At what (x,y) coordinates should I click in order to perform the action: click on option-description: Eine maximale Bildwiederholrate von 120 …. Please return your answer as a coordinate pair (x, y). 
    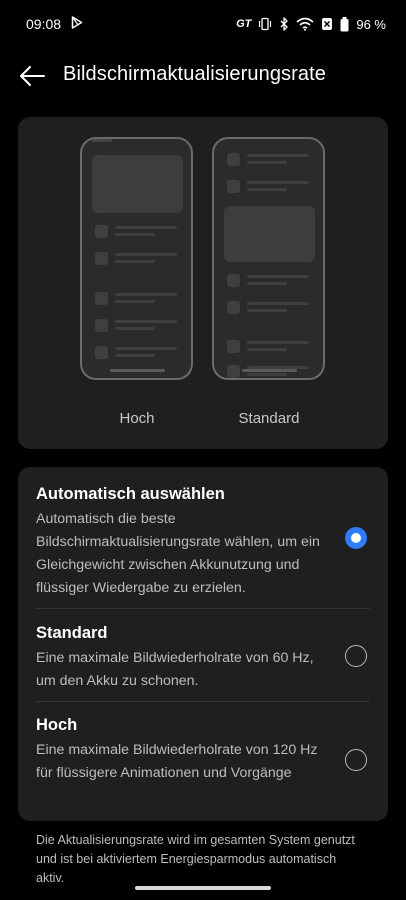
    Looking at the image, I should click on (177, 761).